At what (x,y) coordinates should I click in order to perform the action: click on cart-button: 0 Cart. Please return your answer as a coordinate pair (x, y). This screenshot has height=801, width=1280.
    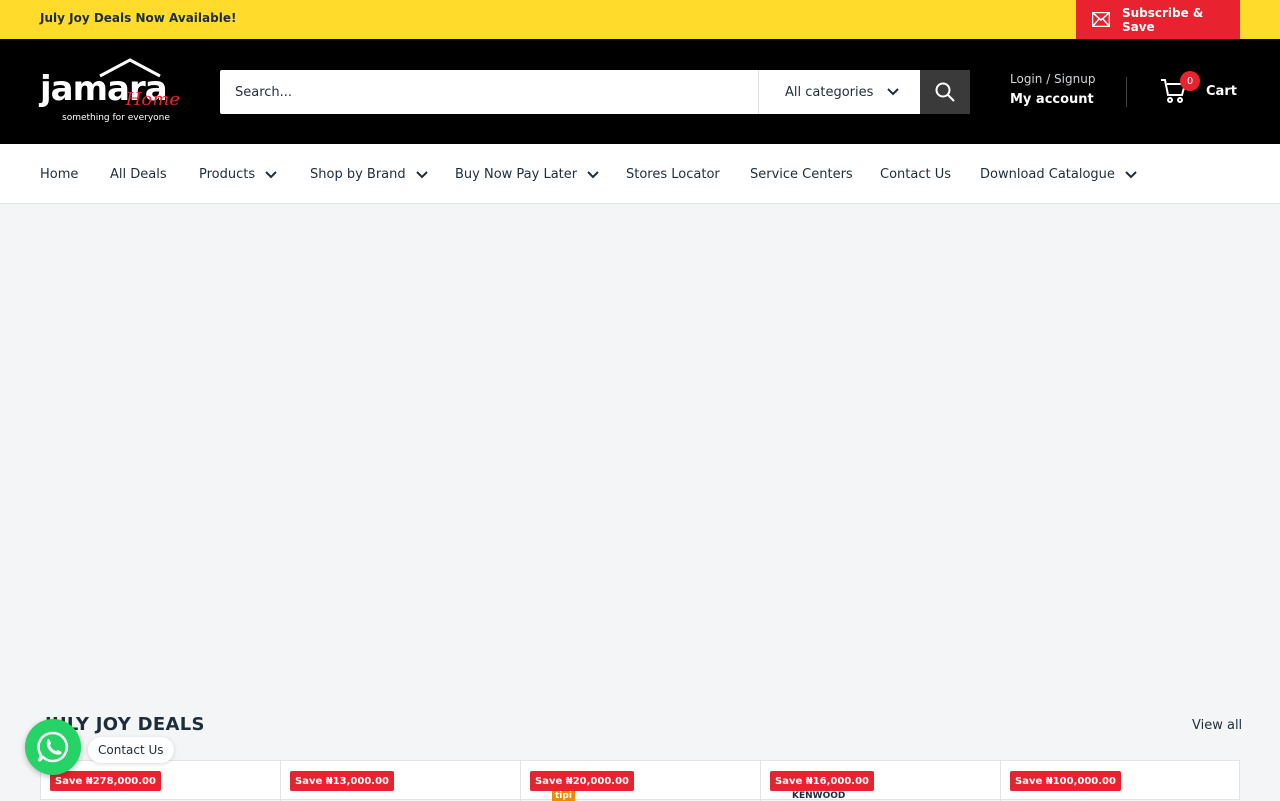
    Looking at the image, I should click on (1198, 88).